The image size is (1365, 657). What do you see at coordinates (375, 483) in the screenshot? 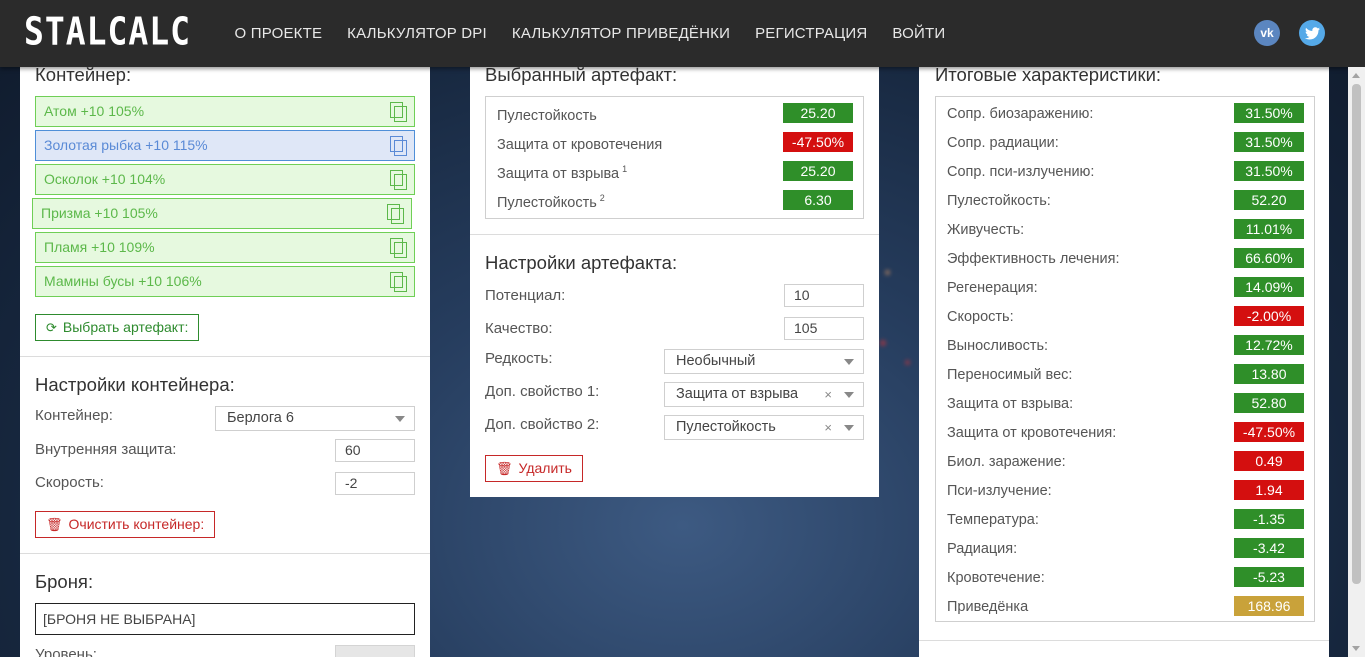
I see `container-speed-input: -2` at bounding box center [375, 483].